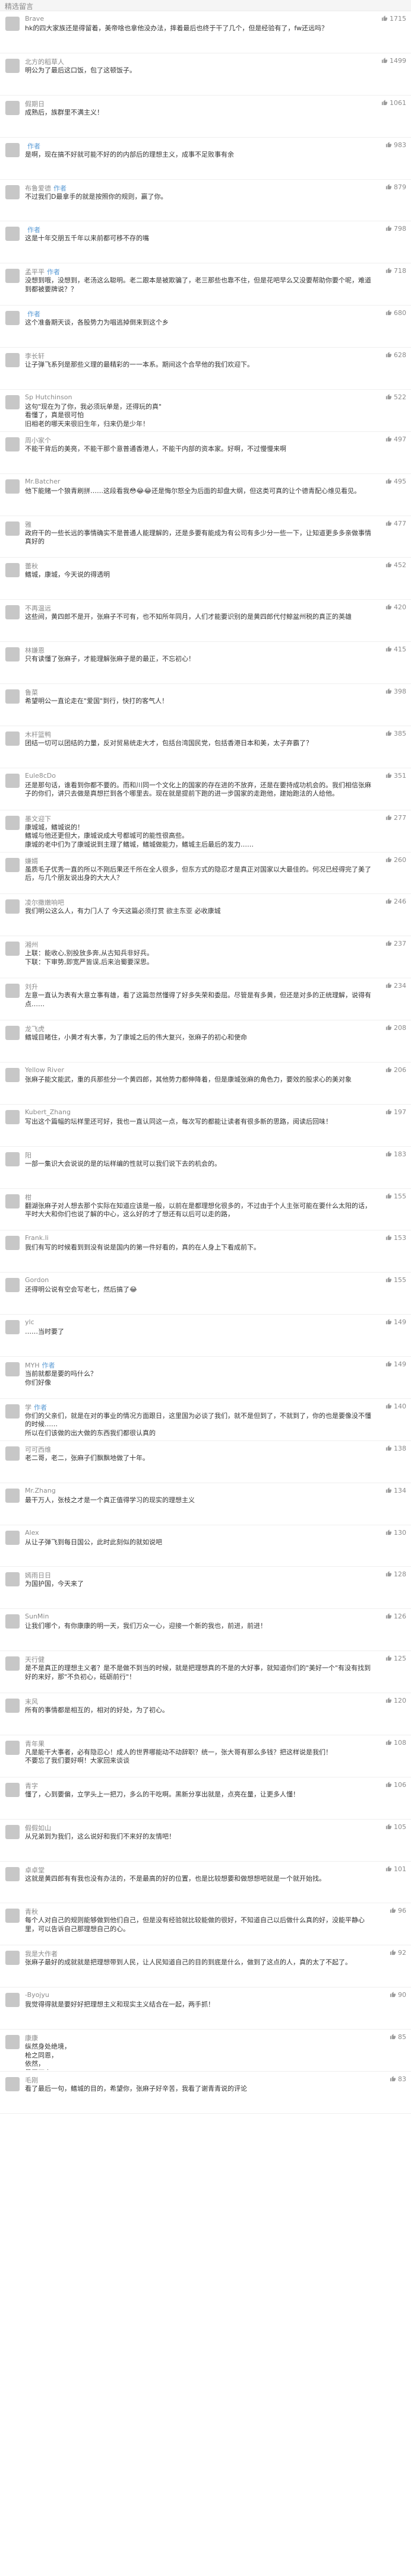 Image resolution: width=411 pixels, height=2576 pixels. What do you see at coordinates (28, 525) in the screenshot?
I see `username: 雅` at bounding box center [28, 525].